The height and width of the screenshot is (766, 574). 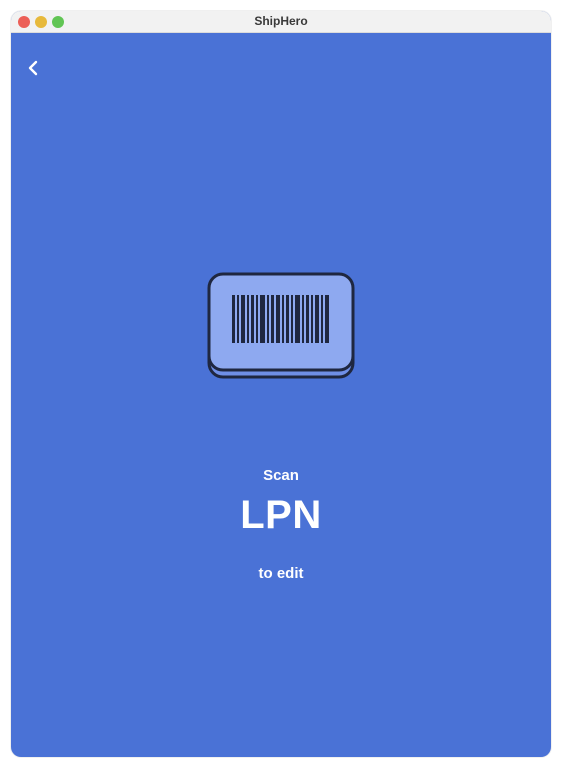 I want to click on scan-action-label: to edit, so click(x=281, y=573).